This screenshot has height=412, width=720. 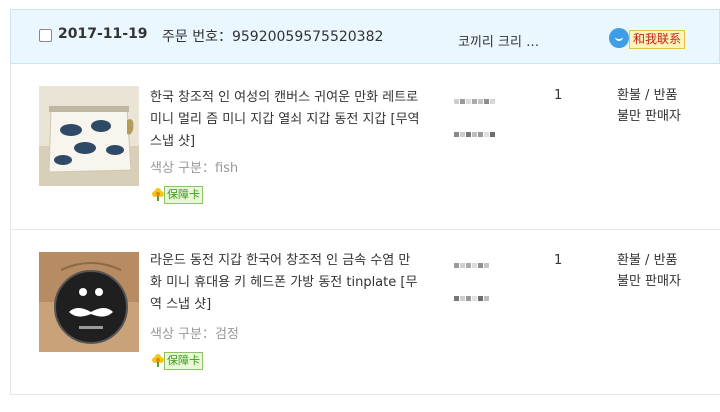 What do you see at coordinates (194, 334) in the screenshot?
I see `product-variant: 색상 구분：검정` at bounding box center [194, 334].